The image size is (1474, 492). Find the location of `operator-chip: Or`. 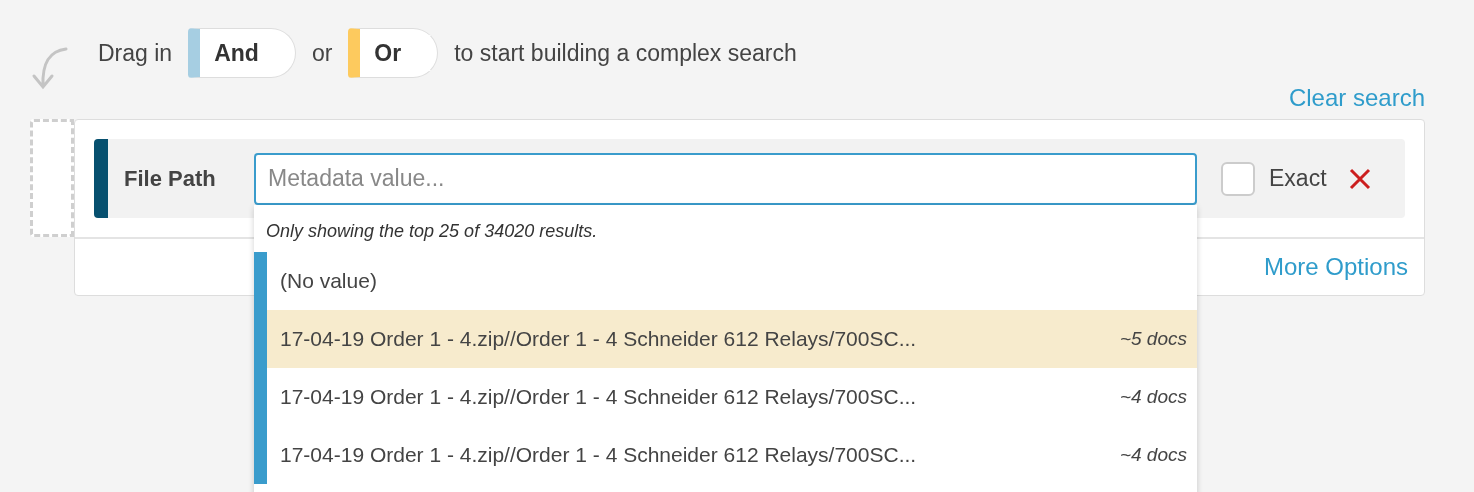

operator-chip: Or is located at coordinates (393, 53).